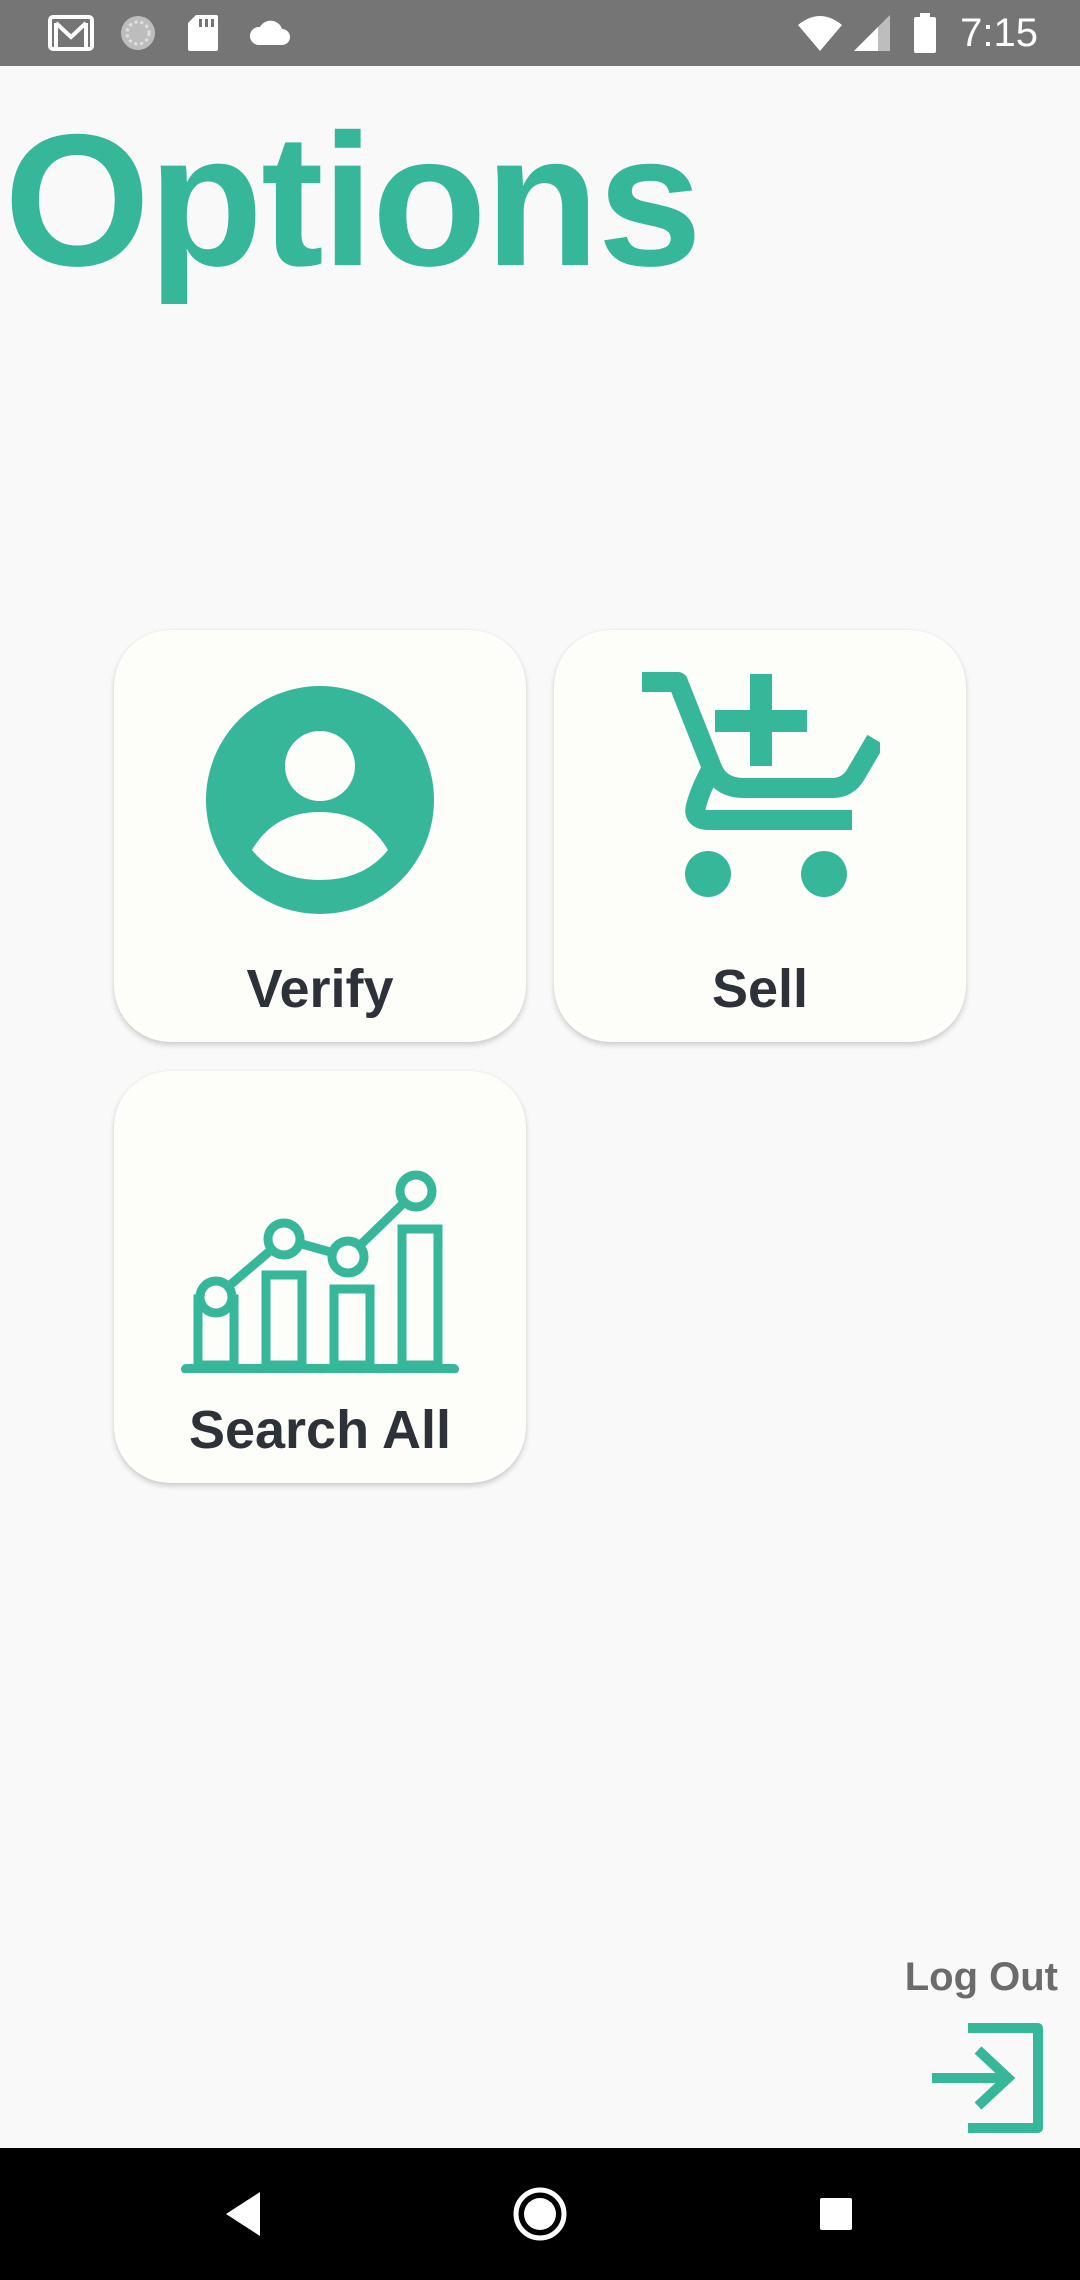  Describe the element at coordinates (320, 1271) in the screenshot. I see `analytics-chart-icon` at that location.